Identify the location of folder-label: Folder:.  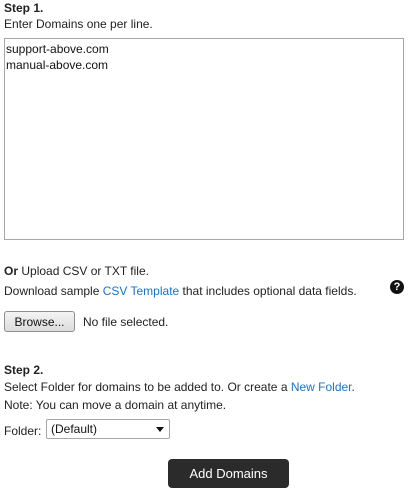
(23, 431).